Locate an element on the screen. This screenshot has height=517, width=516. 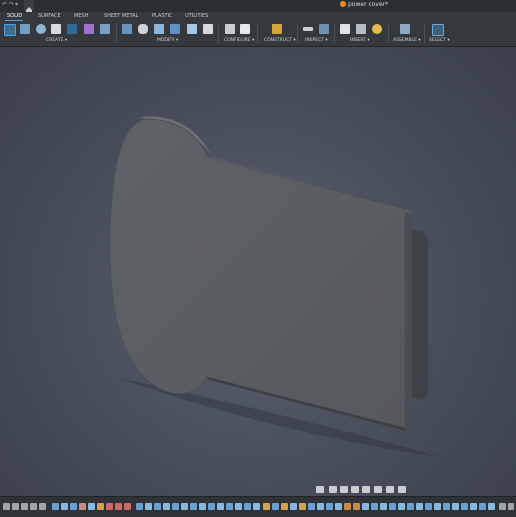
fit-icon is located at coordinates (366, 489).